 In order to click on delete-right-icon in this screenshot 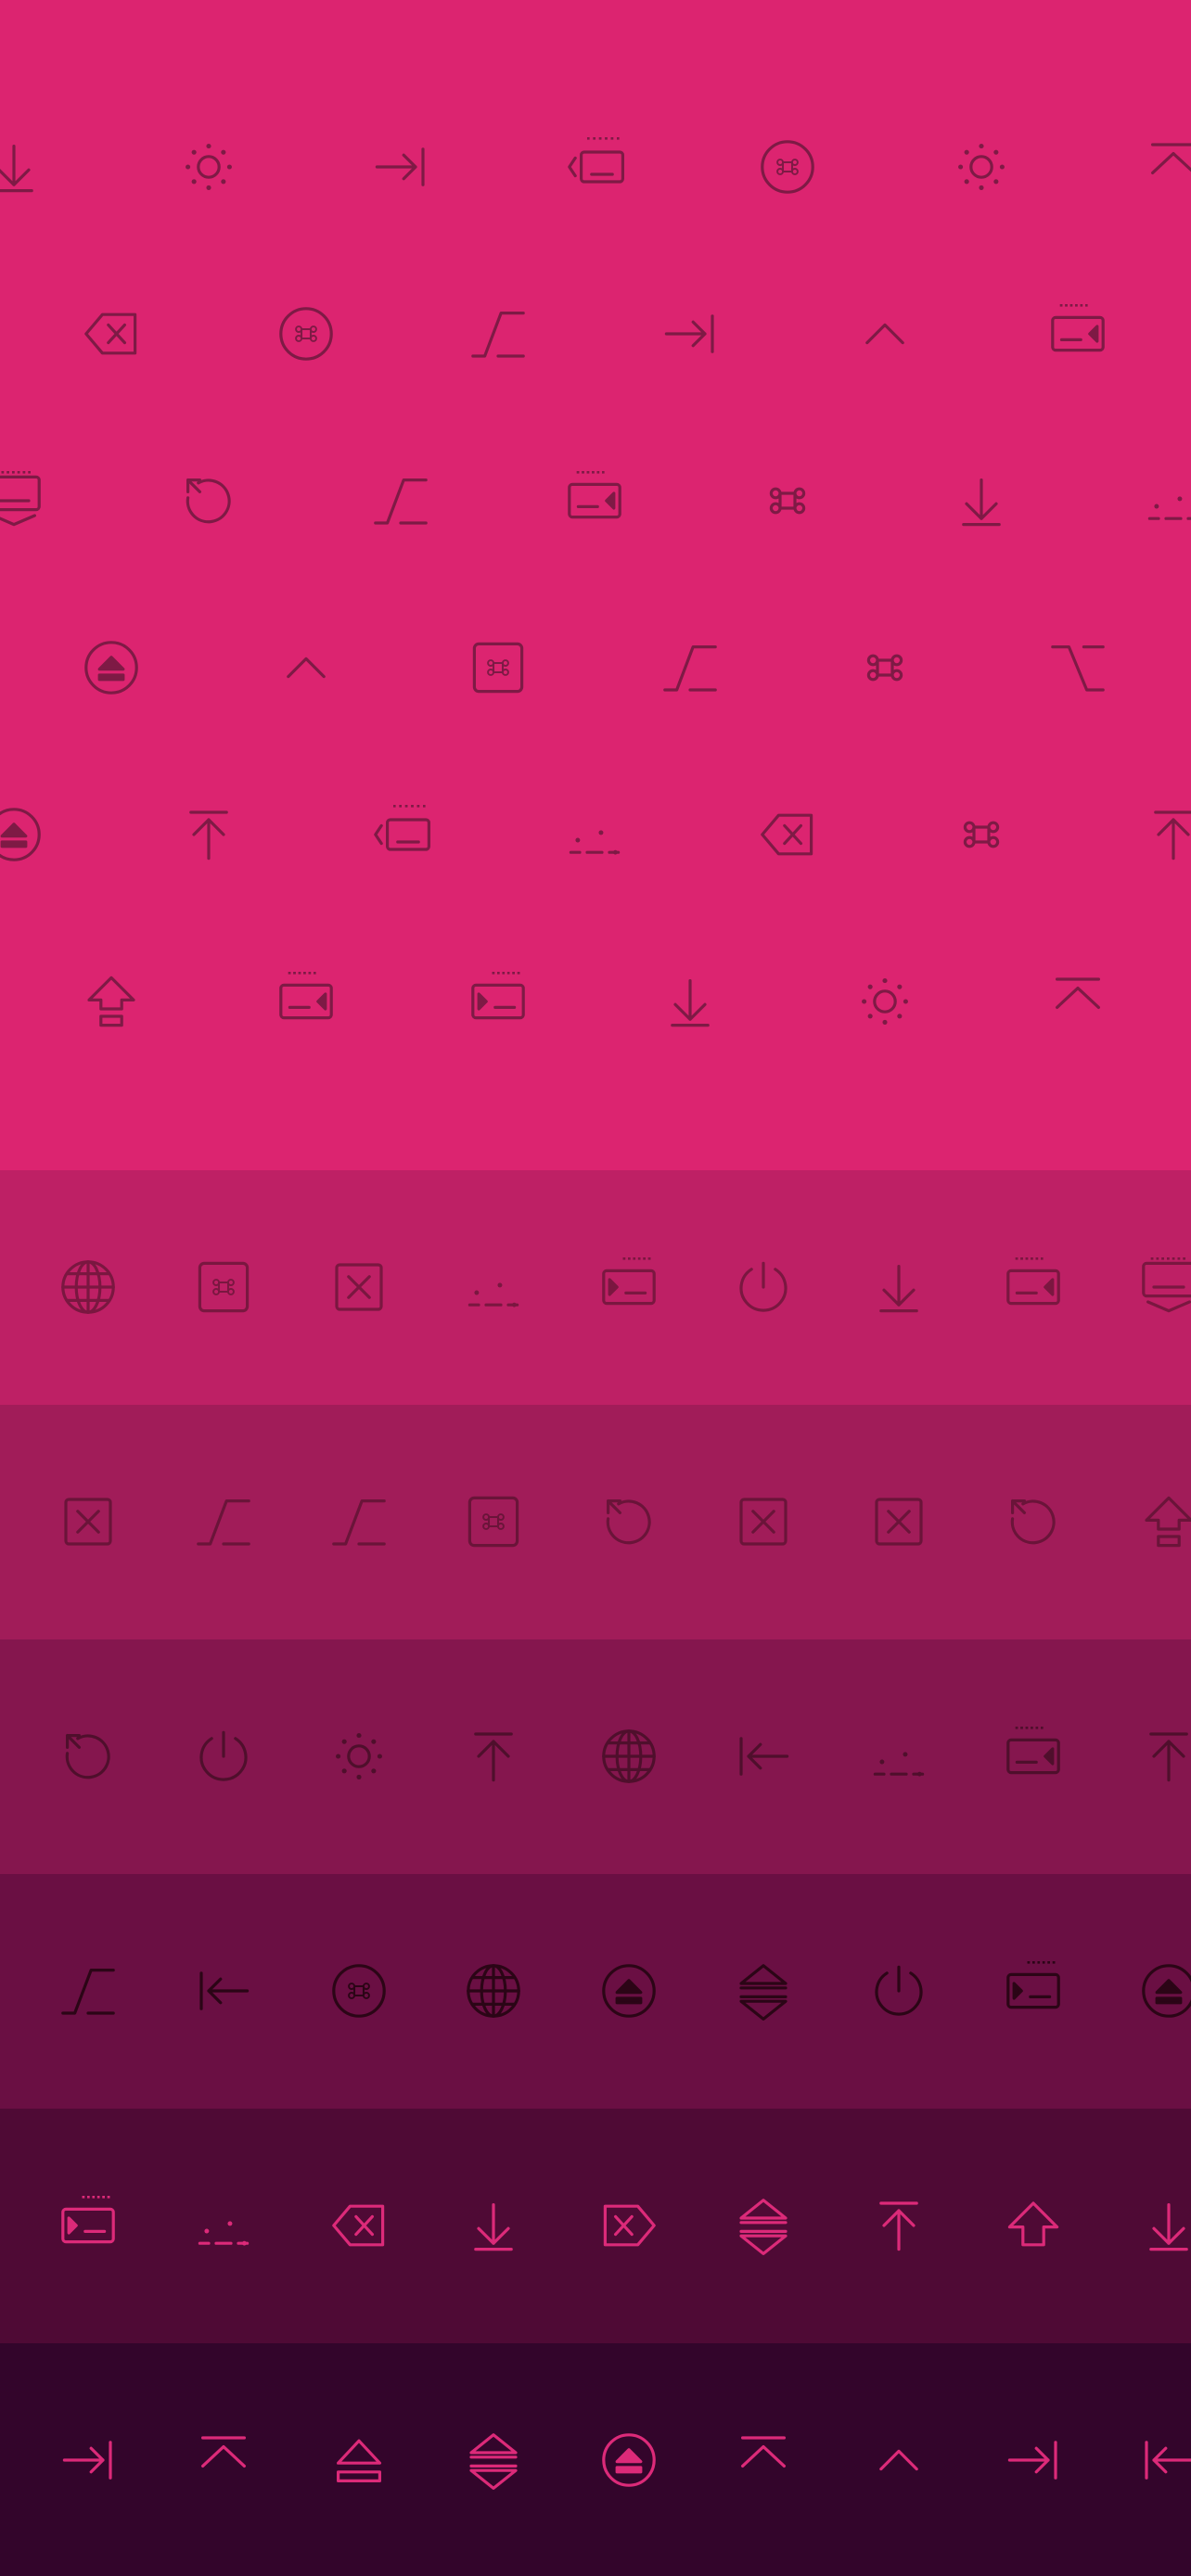, I will do `click(629, 2225)`.